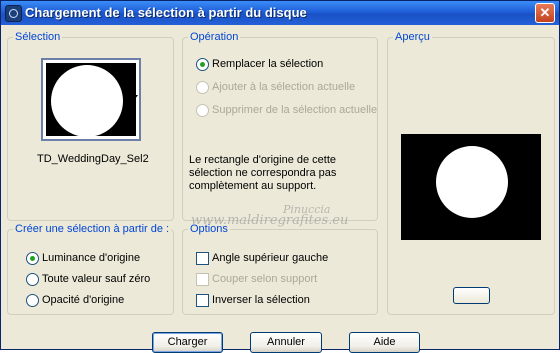 This screenshot has width=560, height=353. Describe the element at coordinates (93, 159) in the screenshot. I see `selection-filename: TD_WeddingDay_Sel2` at that location.